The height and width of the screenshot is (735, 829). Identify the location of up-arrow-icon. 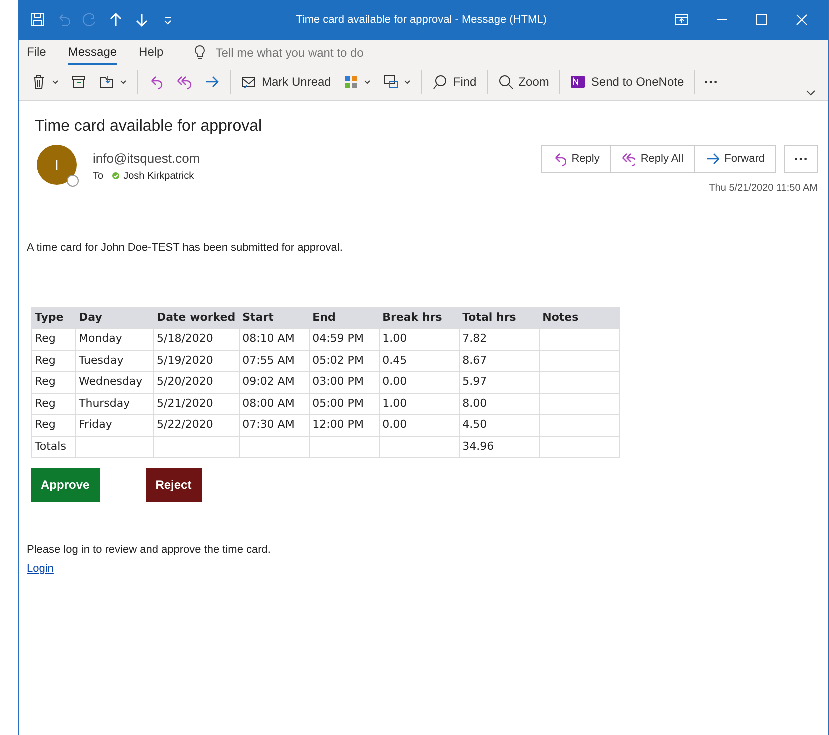
(116, 20).